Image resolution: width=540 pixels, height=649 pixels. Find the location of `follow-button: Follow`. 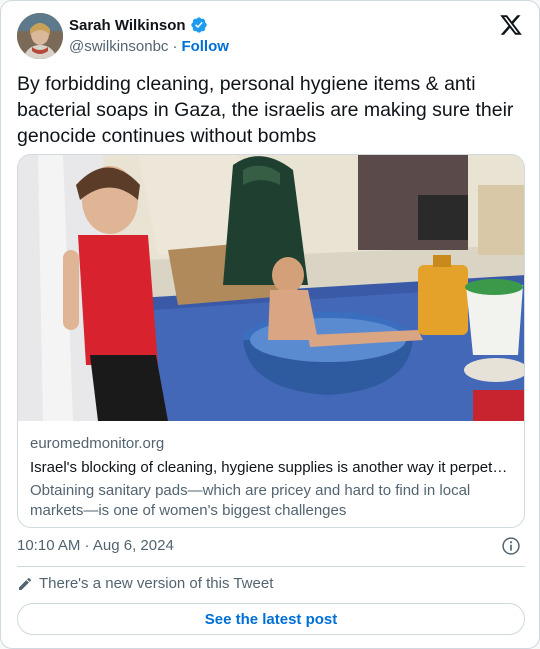

follow-button: Follow is located at coordinates (205, 46).